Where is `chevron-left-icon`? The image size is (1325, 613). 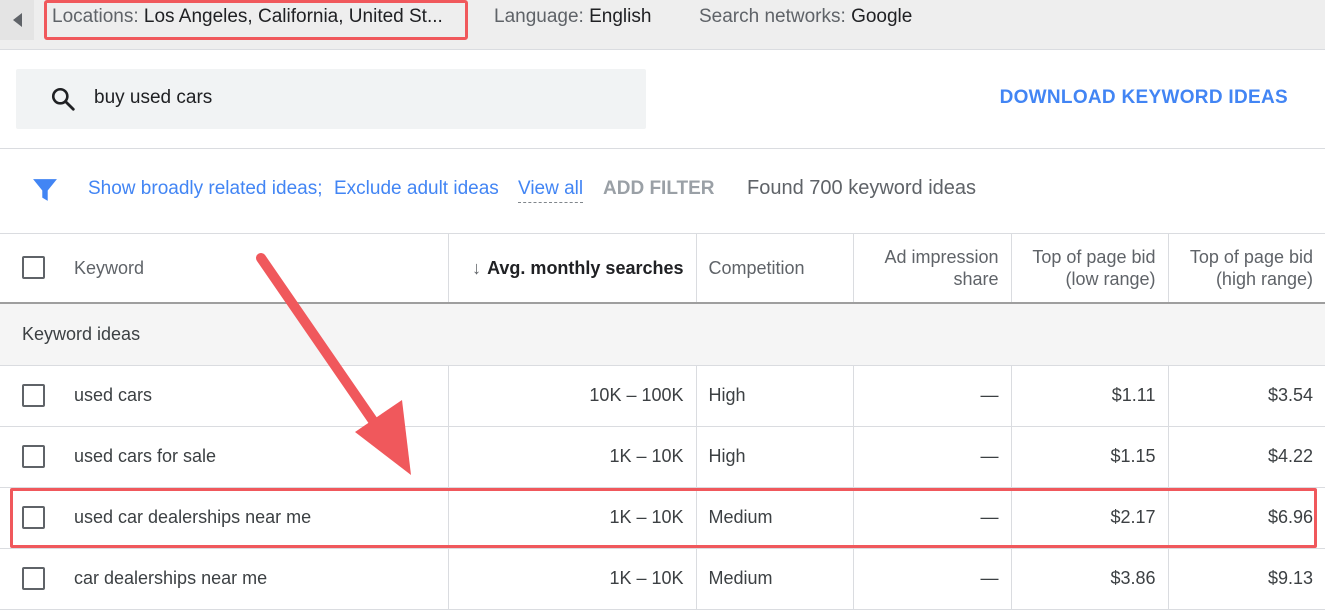 chevron-left-icon is located at coordinates (17, 20).